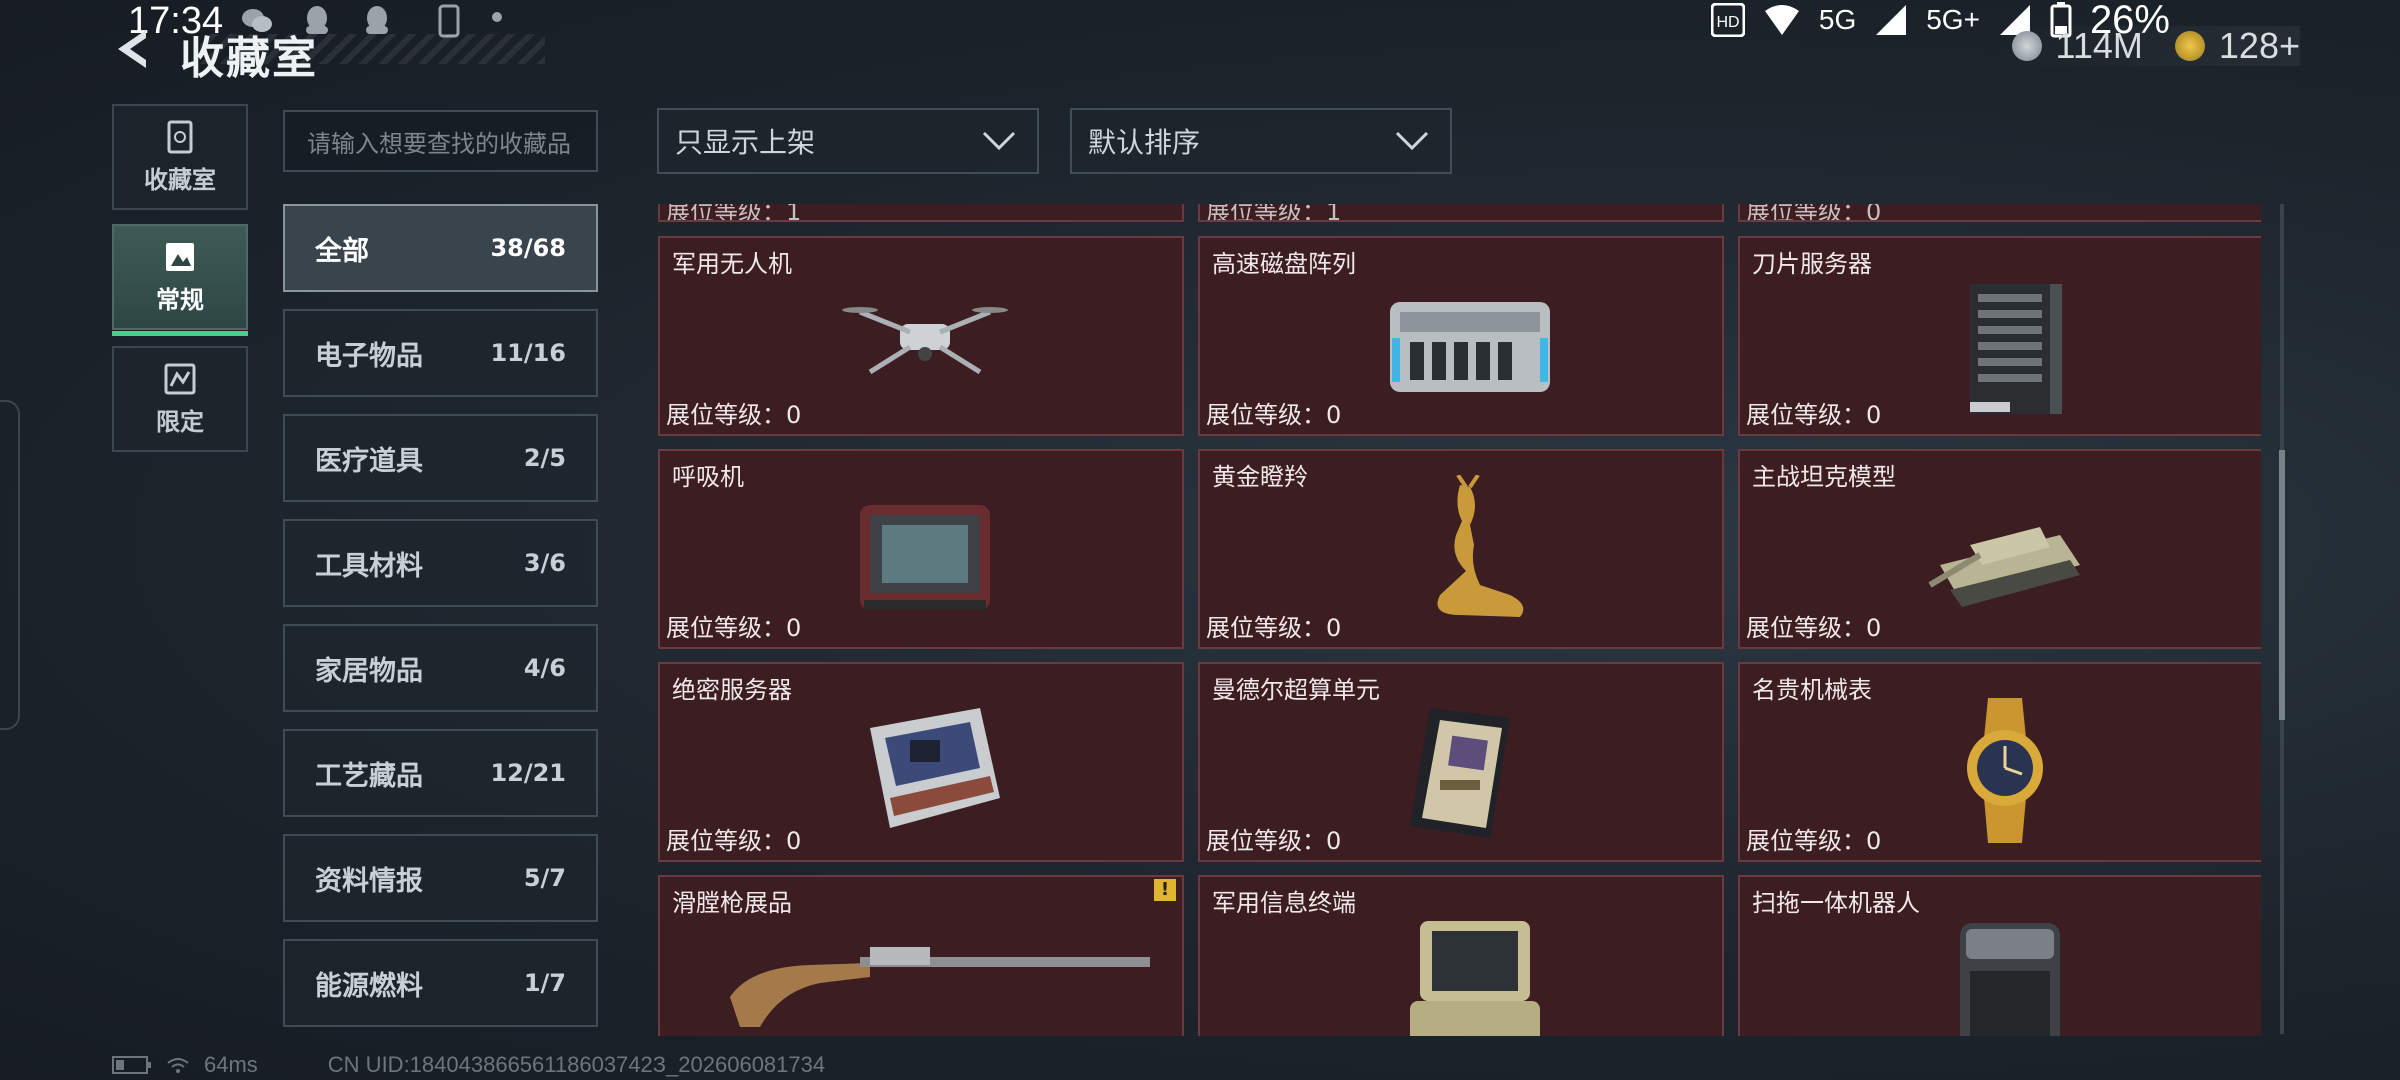 The height and width of the screenshot is (1080, 2400). I want to click on tank-model-icon, so click(2004, 567).